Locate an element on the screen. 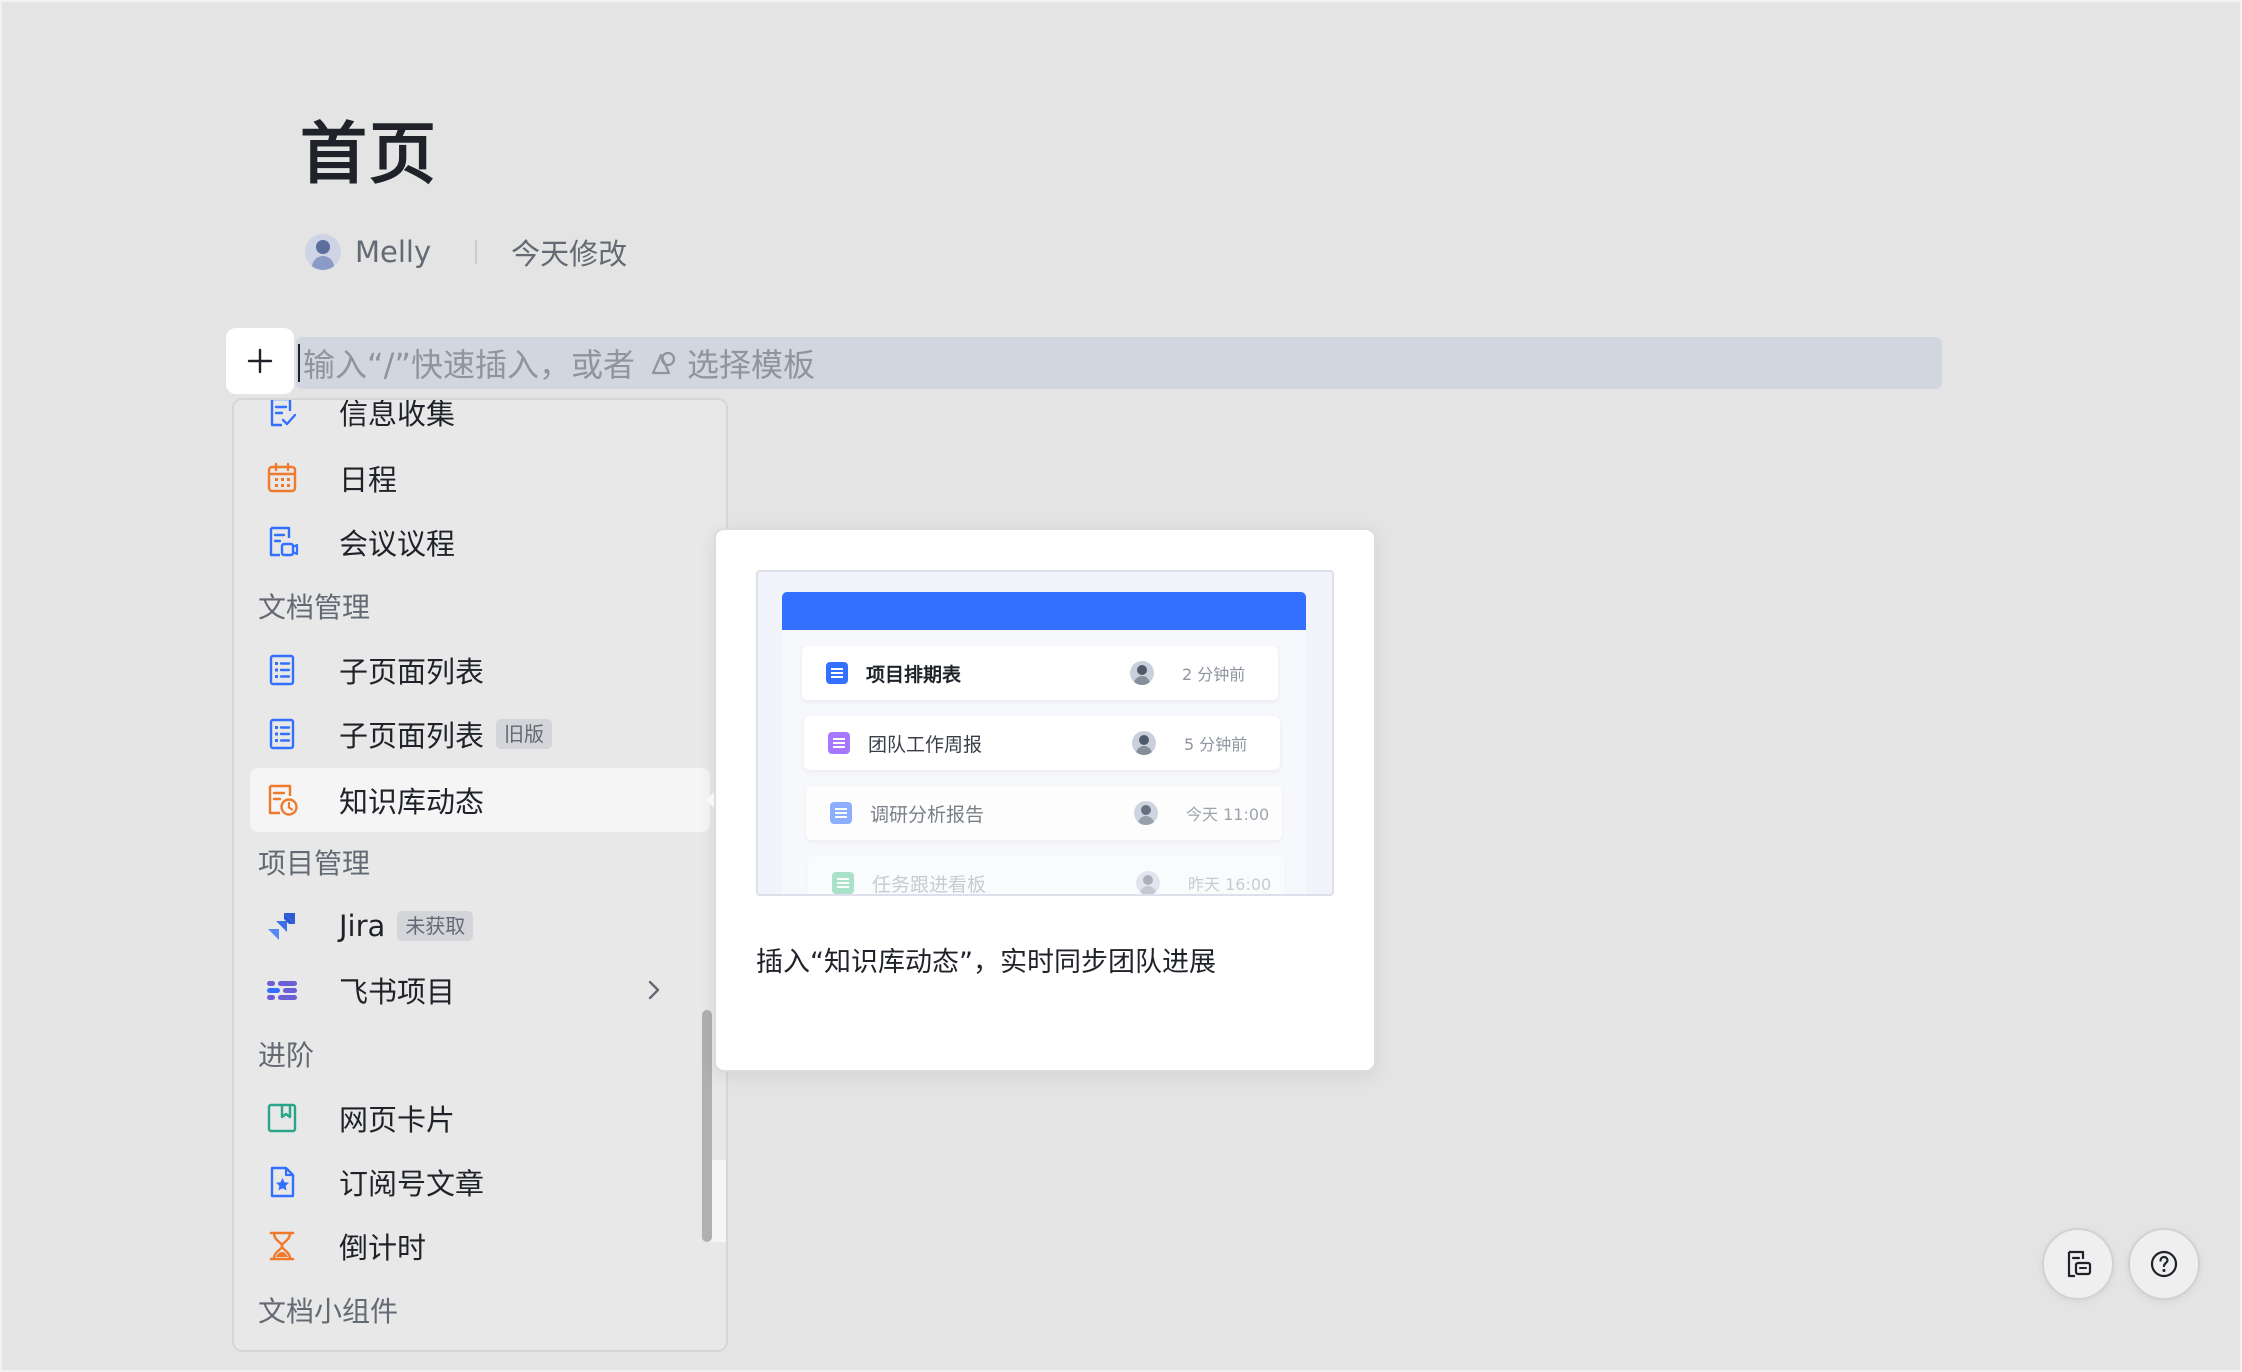  menu-item-label: 子页面列表 旧版 is located at coordinates (446, 734).